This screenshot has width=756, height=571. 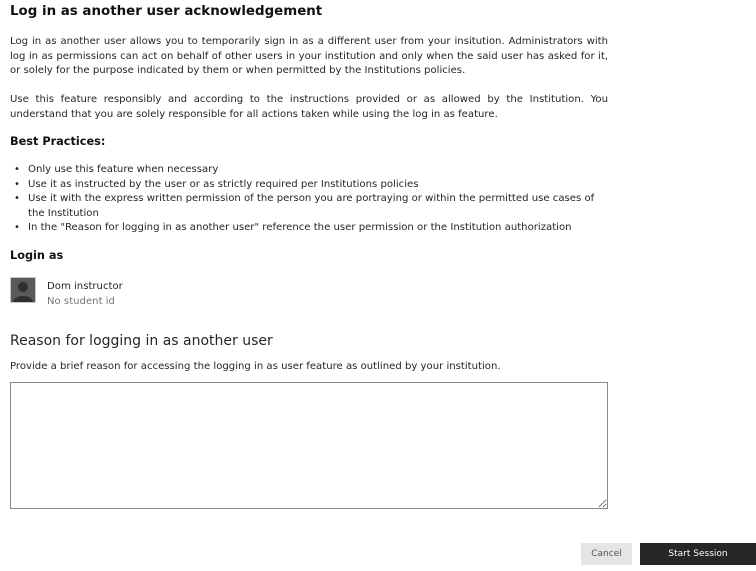 I want to click on cancel-button: Cancel, so click(x=606, y=554).